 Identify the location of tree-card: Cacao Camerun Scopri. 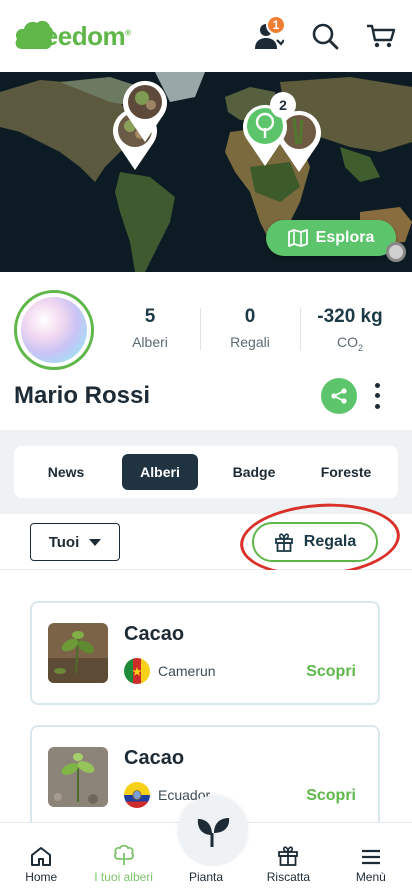
(205, 653).